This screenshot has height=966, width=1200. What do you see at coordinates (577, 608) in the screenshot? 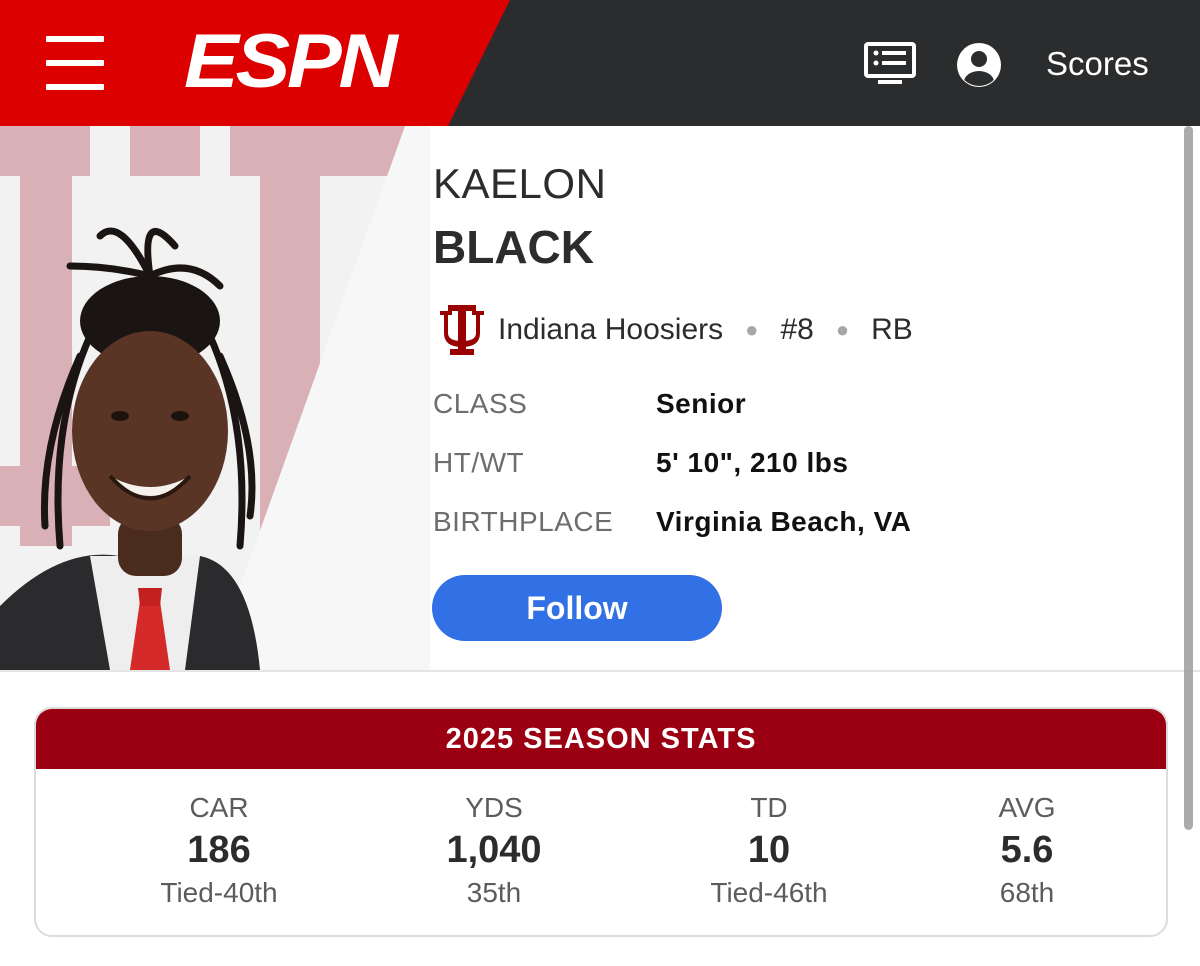
I see `follow-button: Follow` at bounding box center [577, 608].